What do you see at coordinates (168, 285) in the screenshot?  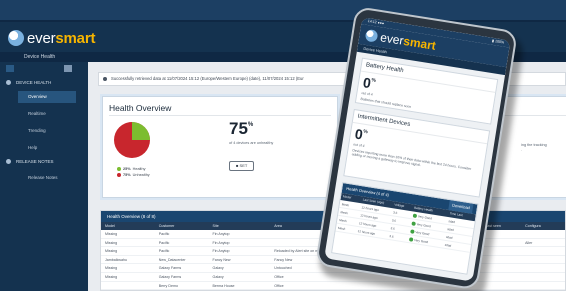 I see `table-cell: Berry Demo` at bounding box center [168, 285].